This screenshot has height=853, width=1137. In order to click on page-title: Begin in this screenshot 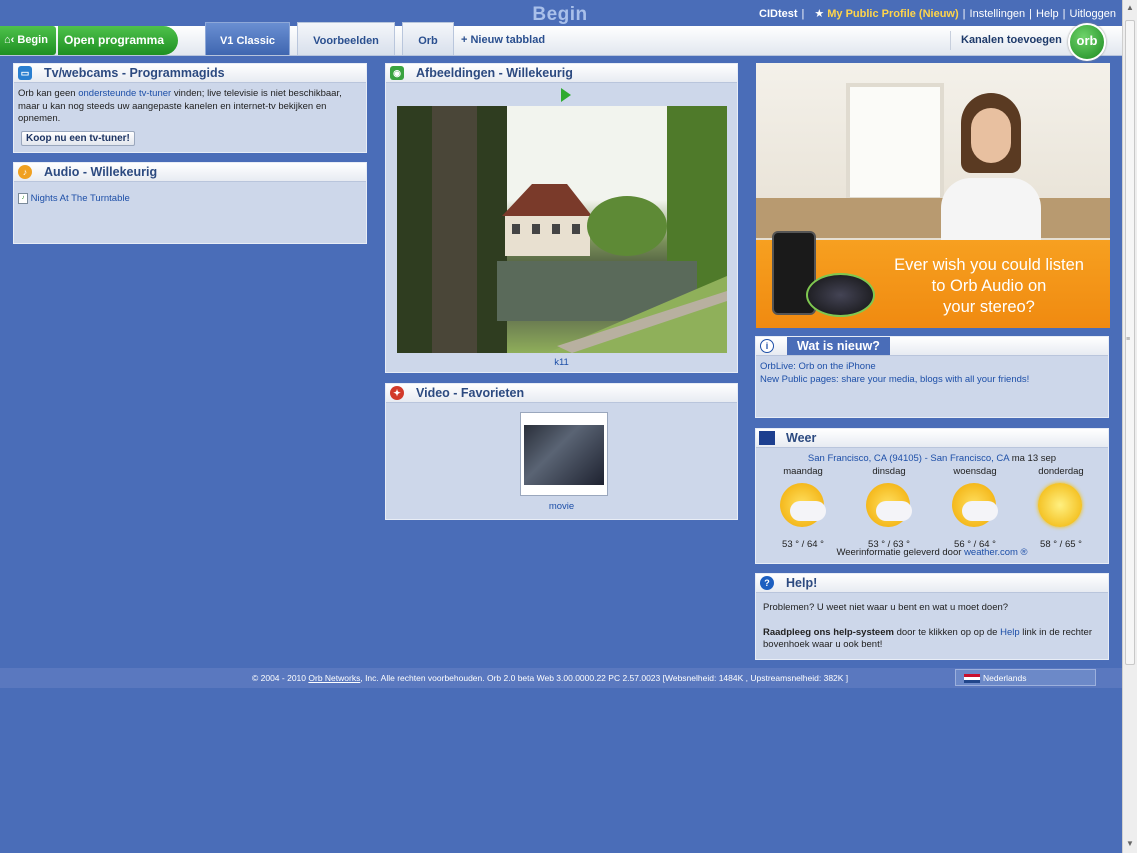, I will do `click(560, 14)`.